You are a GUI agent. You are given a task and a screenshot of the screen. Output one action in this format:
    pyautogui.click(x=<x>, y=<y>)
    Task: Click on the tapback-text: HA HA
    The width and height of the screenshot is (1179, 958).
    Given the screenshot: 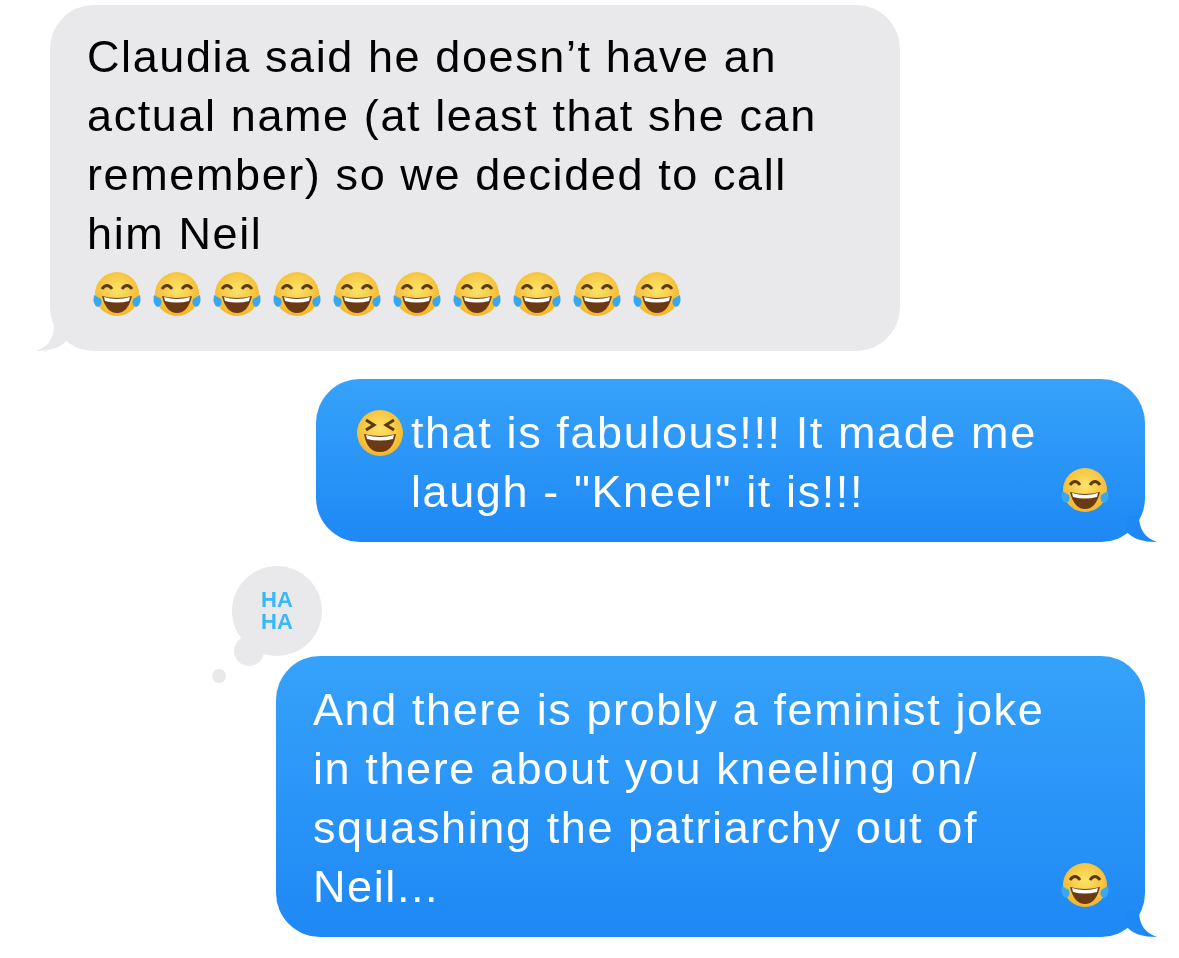 What is the action you would take?
    pyautogui.click(x=277, y=611)
    